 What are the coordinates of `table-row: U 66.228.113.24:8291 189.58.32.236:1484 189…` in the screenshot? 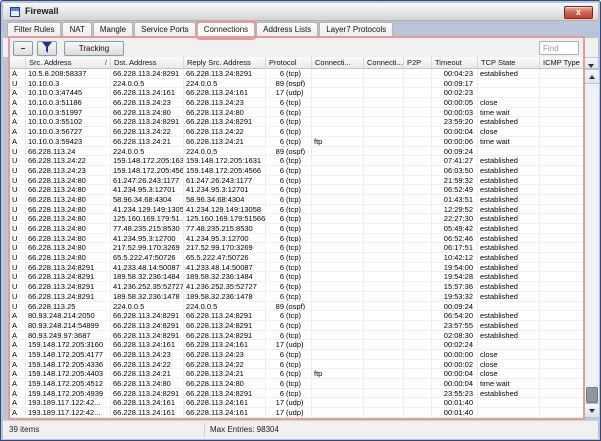 It's located at (296, 277).